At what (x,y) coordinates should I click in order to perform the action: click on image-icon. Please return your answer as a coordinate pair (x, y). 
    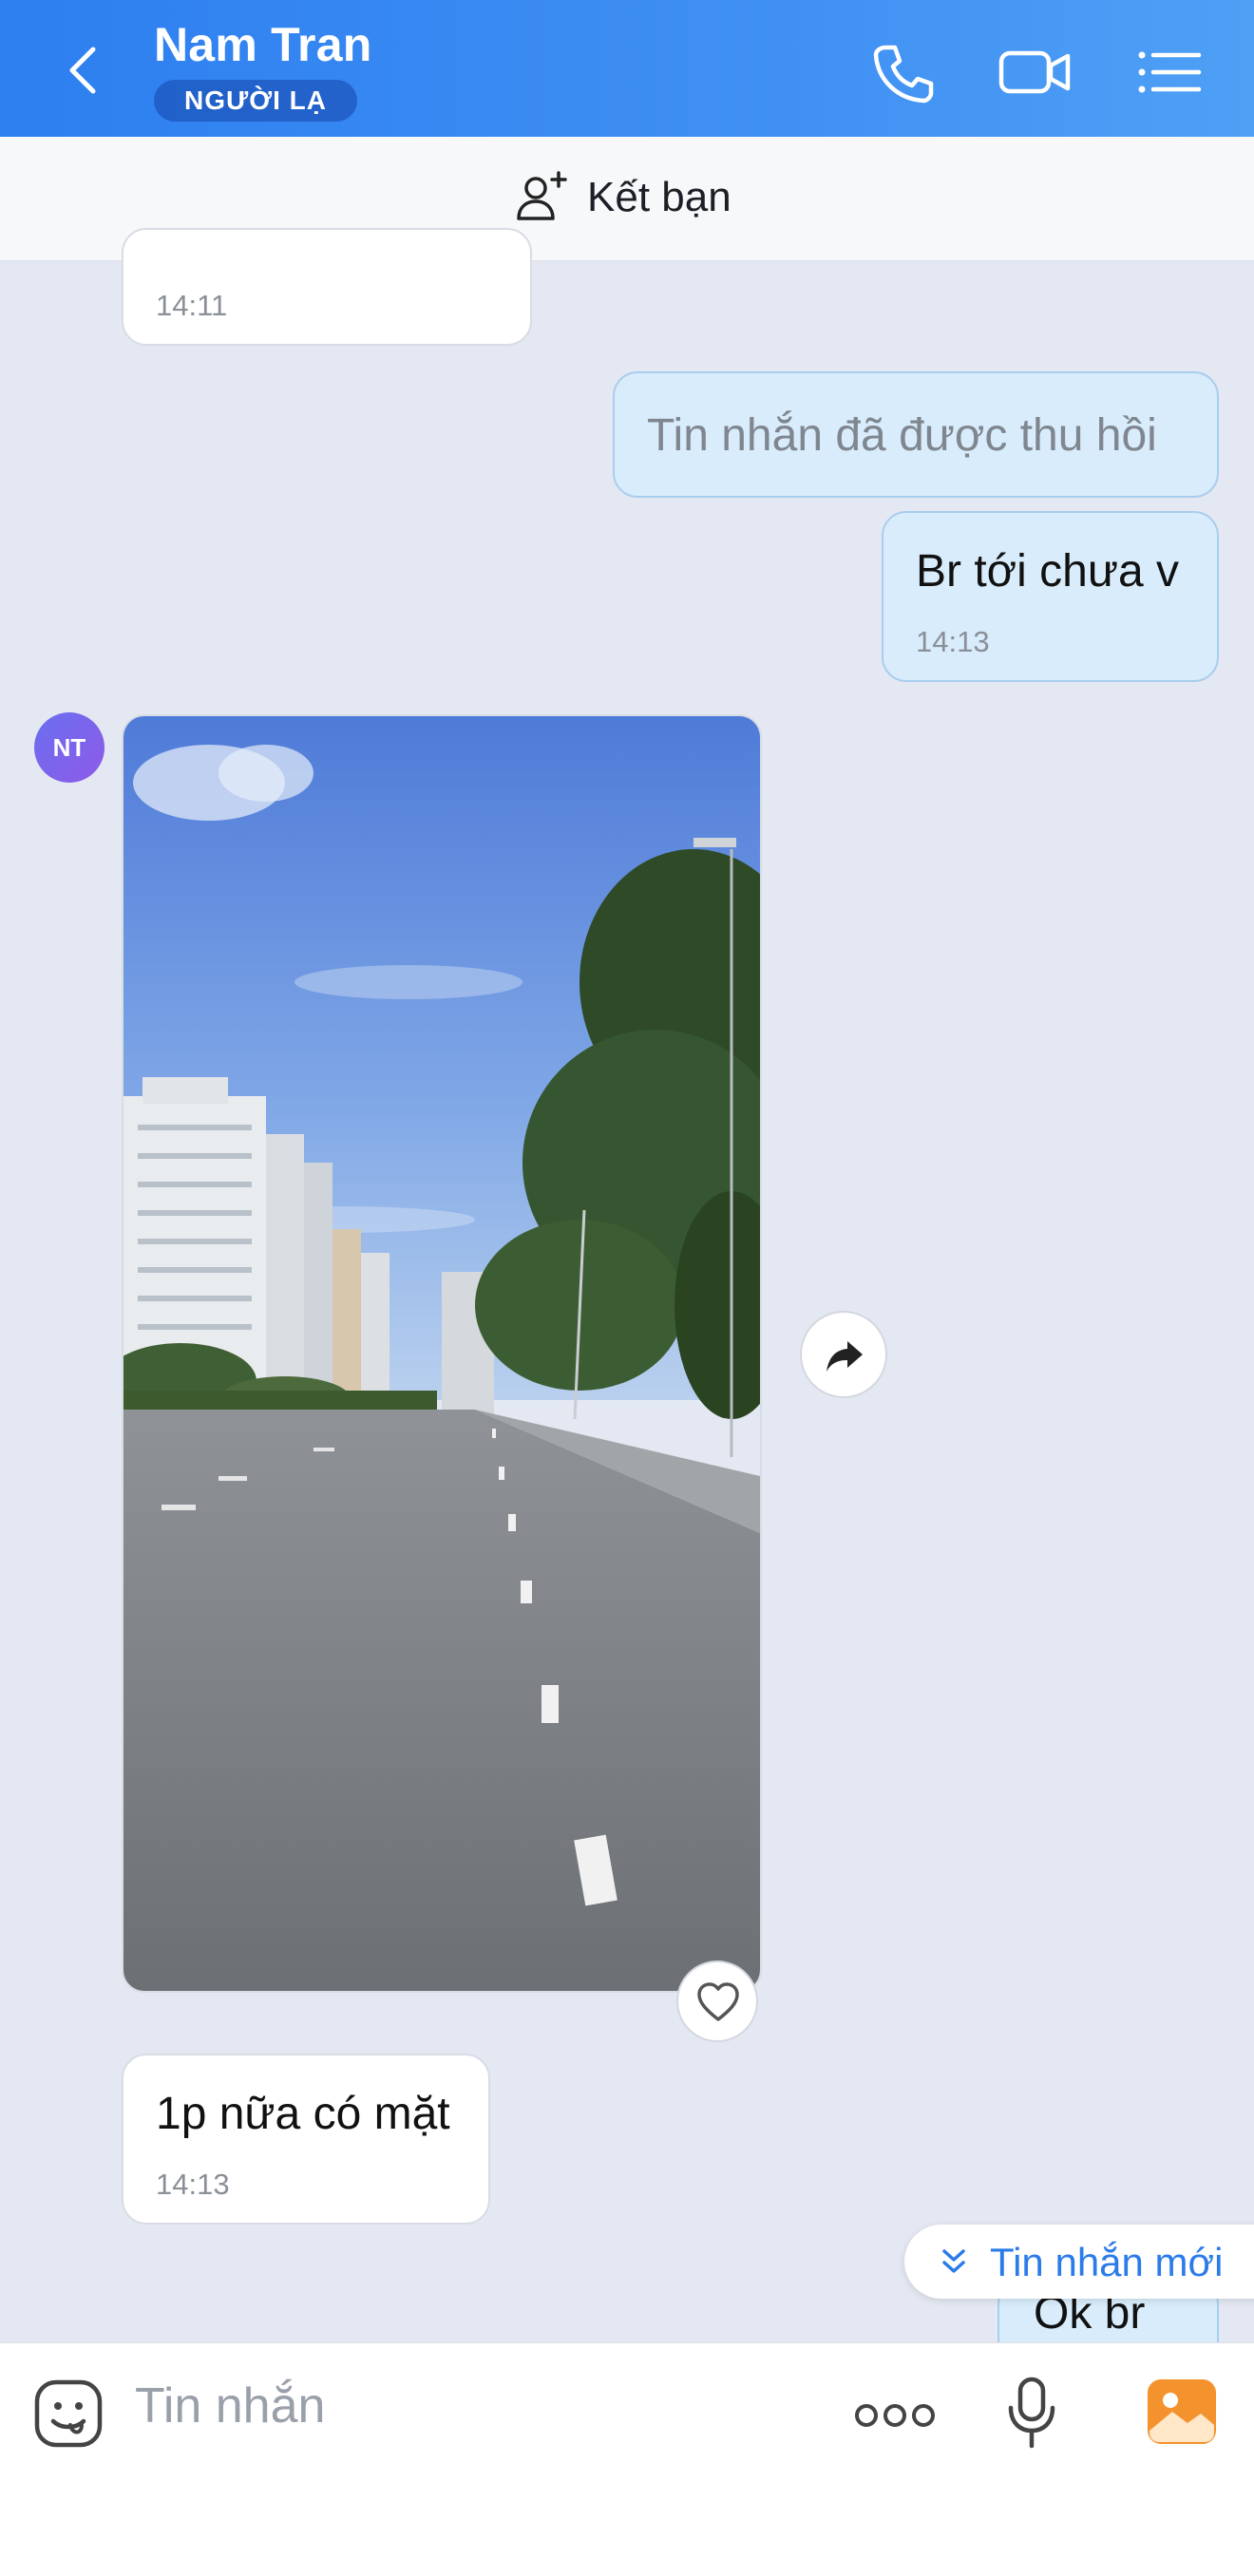
    Looking at the image, I should click on (1182, 2411).